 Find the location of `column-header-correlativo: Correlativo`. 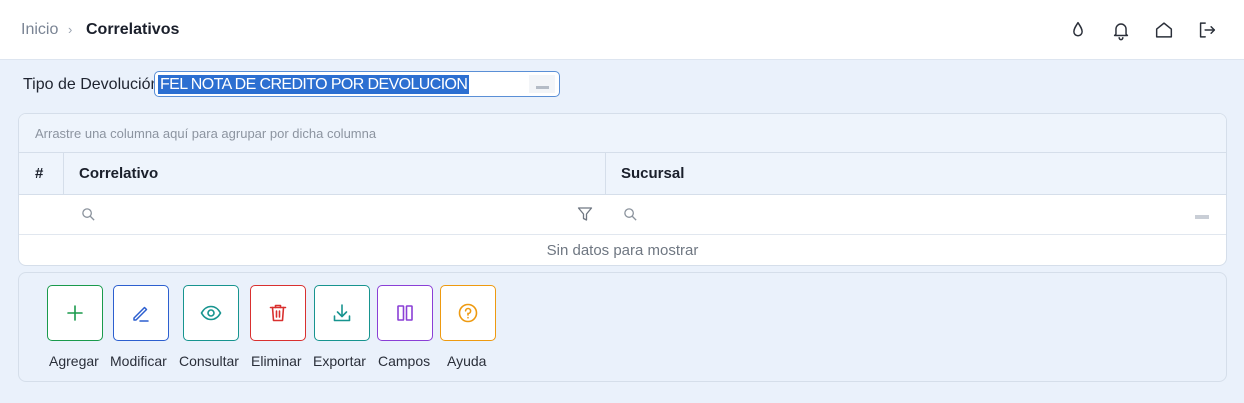

column-header-correlativo: Correlativo is located at coordinates (118, 174).